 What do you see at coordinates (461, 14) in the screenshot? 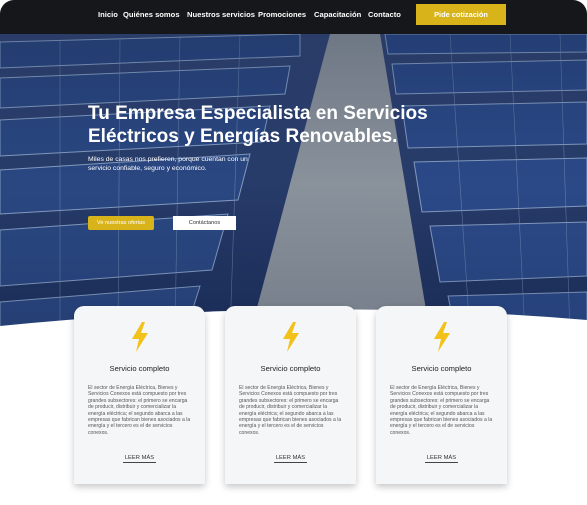
I see `quote-button: Pide cotización` at bounding box center [461, 14].